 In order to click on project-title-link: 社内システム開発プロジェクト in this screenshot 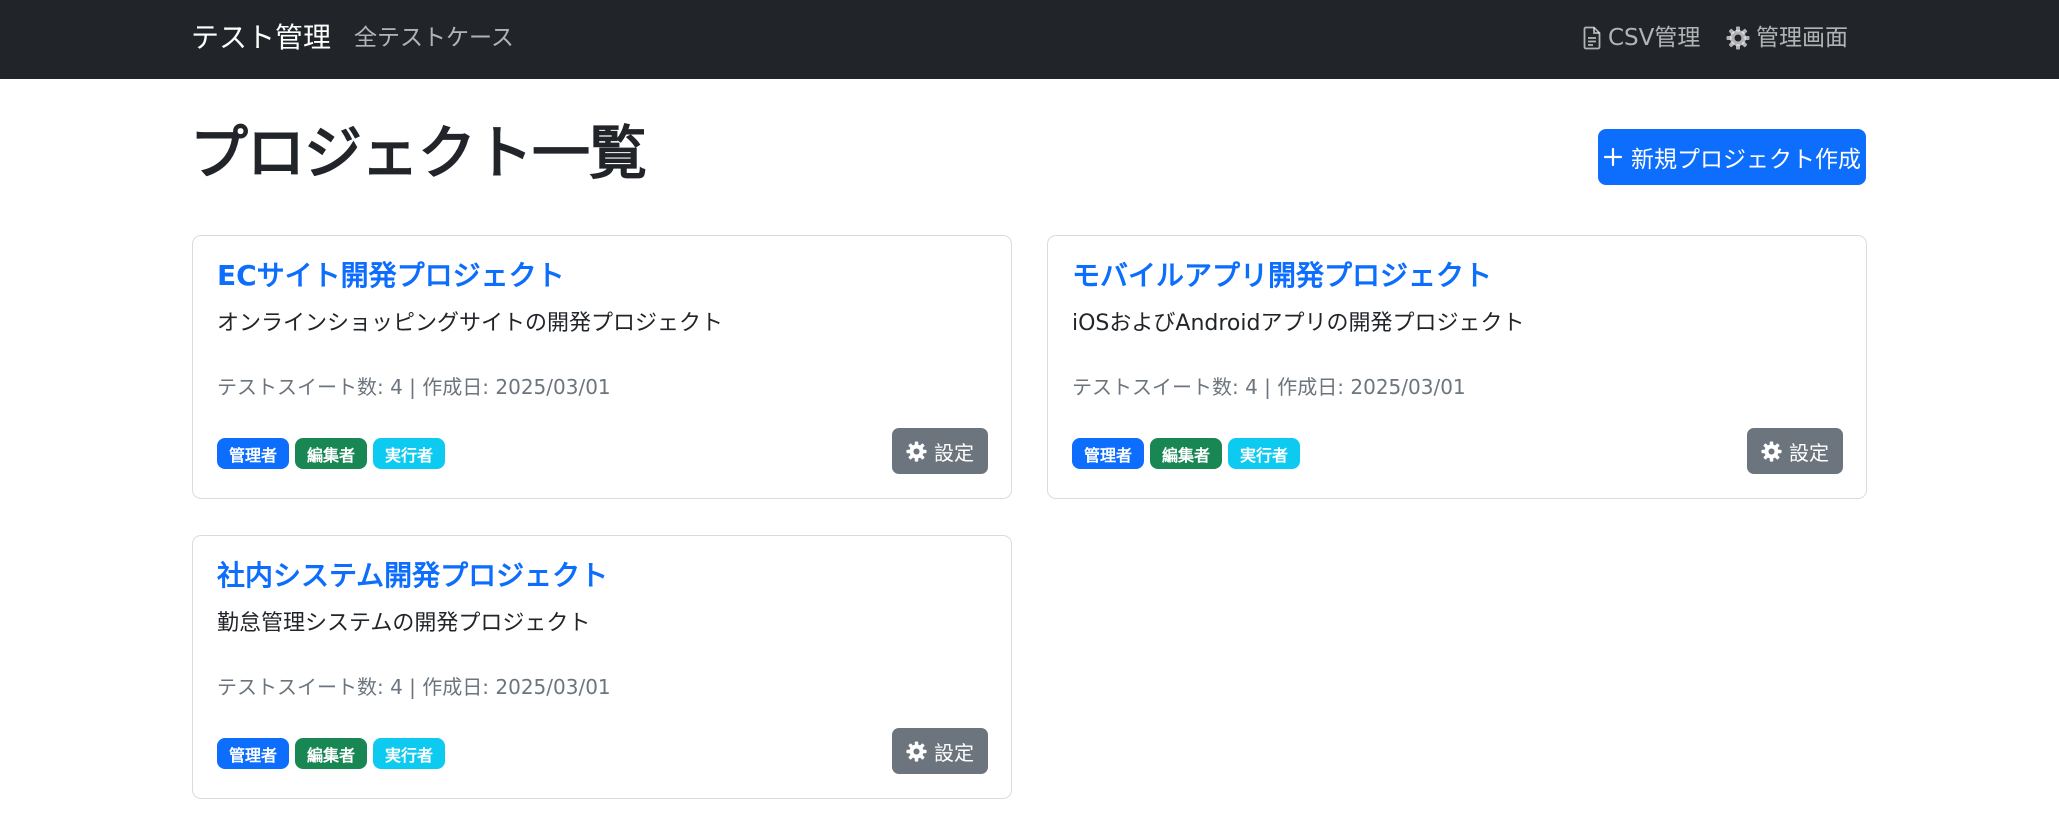, I will do `click(412, 576)`.